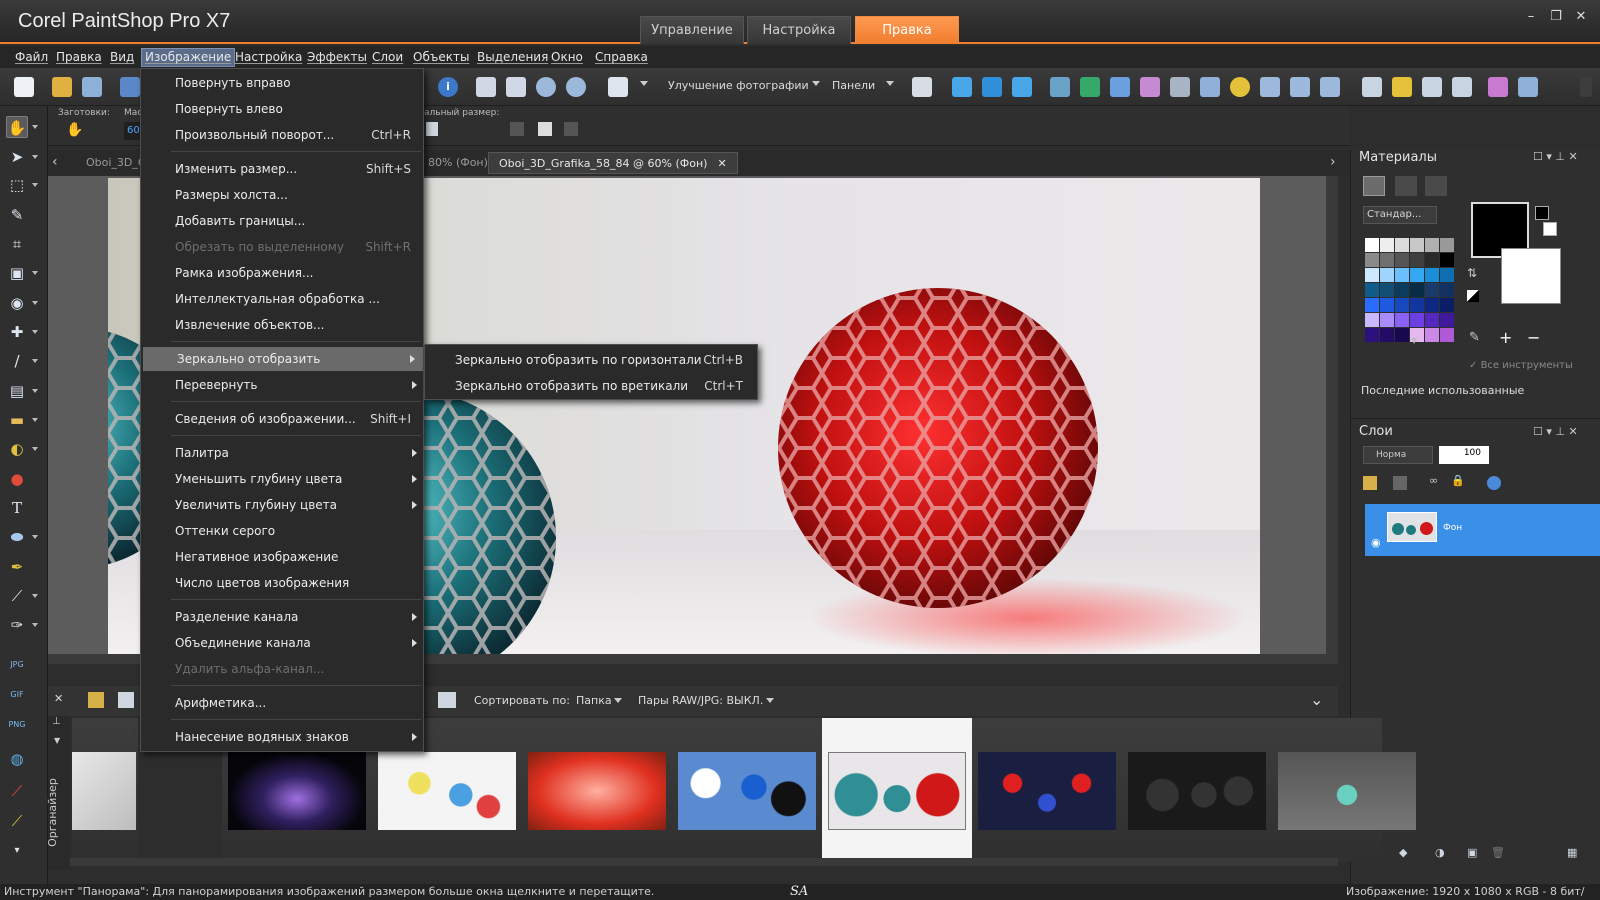 The width and height of the screenshot is (1600, 900). Describe the element at coordinates (17, 596) in the screenshot. I see `smudge-tool-icon: ⟋` at that location.